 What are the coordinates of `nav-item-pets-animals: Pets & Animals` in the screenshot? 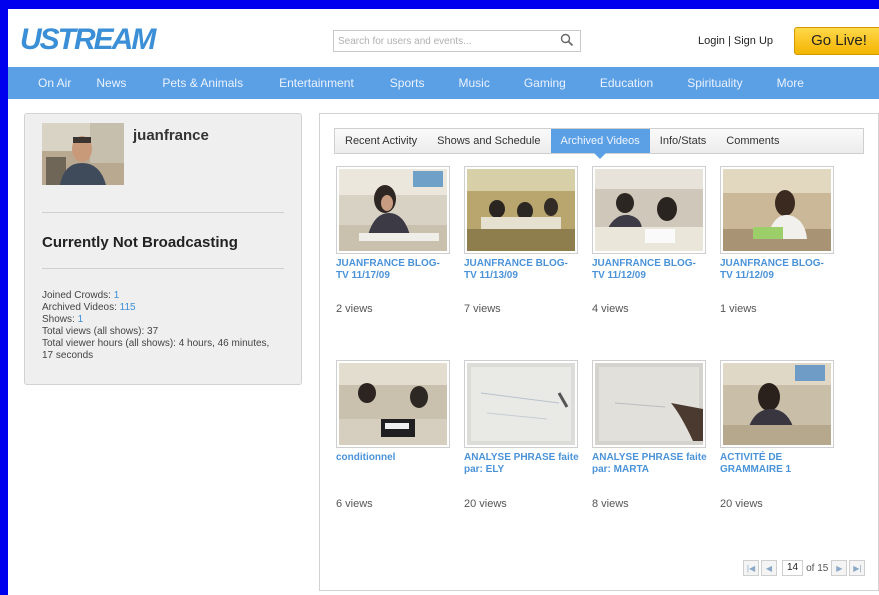 It's located at (202, 83).